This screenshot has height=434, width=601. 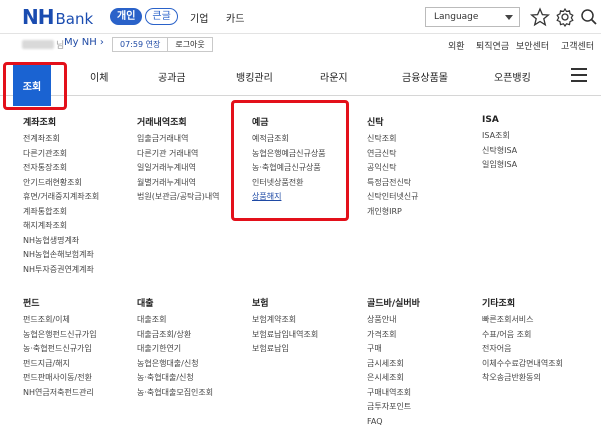 What do you see at coordinates (260, 304) in the screenshot?
I see `menu-col-title: 보험` at bounding box center [260, 304].